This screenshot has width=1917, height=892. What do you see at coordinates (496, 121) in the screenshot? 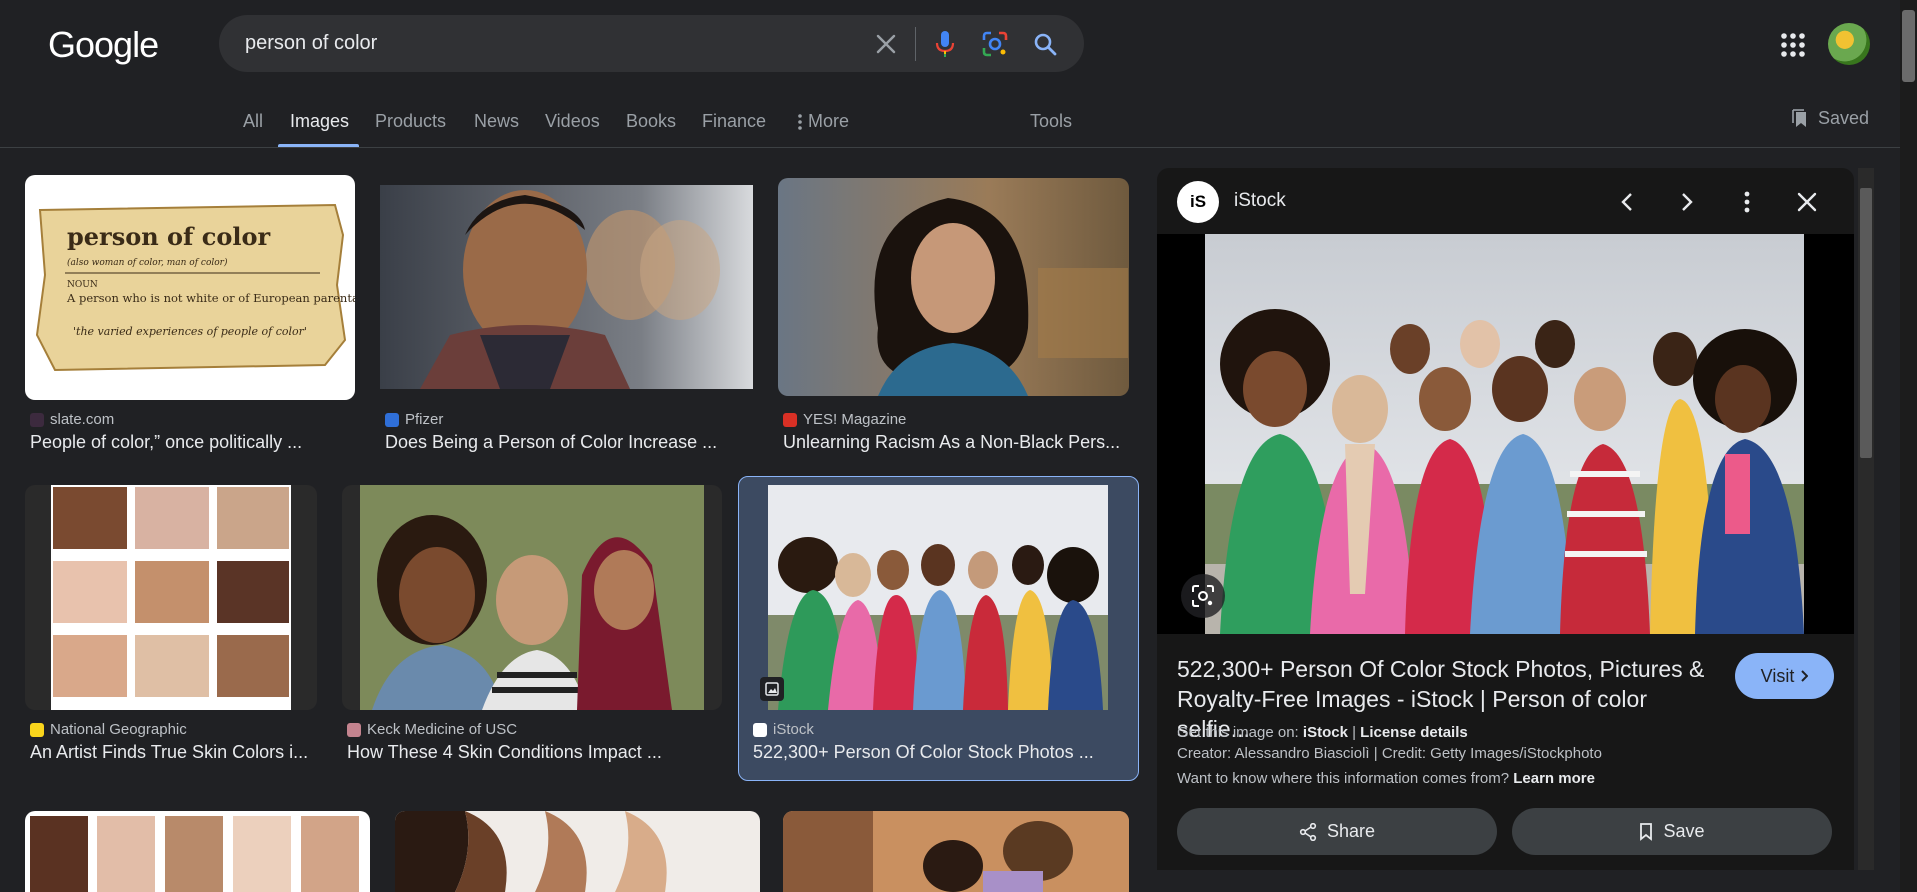
I see `tab-news: News` at bounding box center [496, 121].